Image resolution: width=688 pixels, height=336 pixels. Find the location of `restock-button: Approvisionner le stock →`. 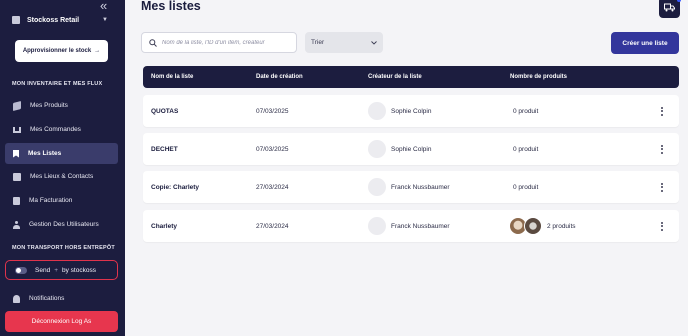

restock-button: Approvisionner le stock → is located at coordinates (61, 51).